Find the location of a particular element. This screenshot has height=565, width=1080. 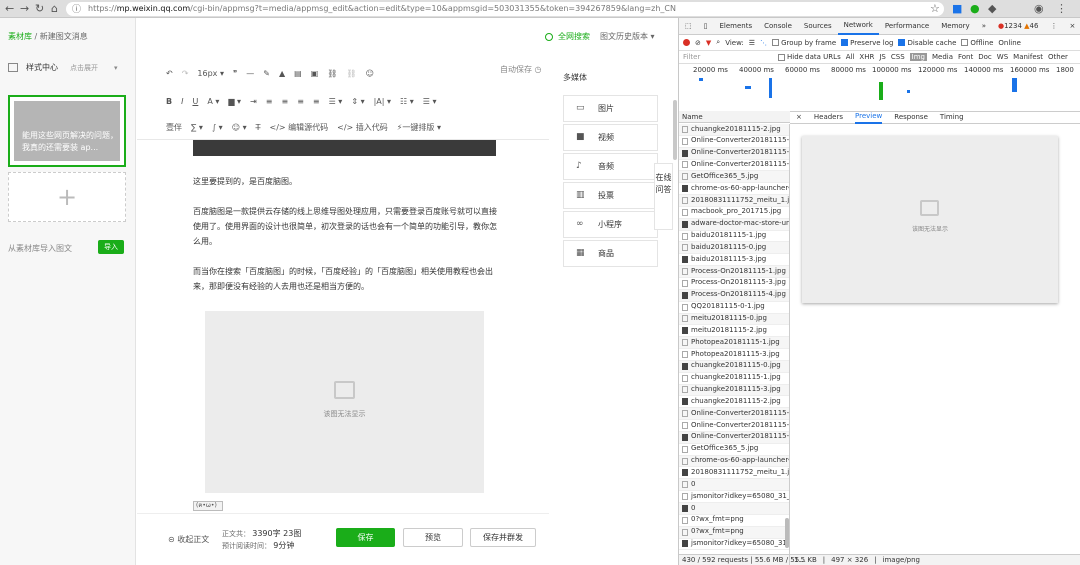

request-row: chuangke20181115-3.jpg is located at coordinates (734, 390).